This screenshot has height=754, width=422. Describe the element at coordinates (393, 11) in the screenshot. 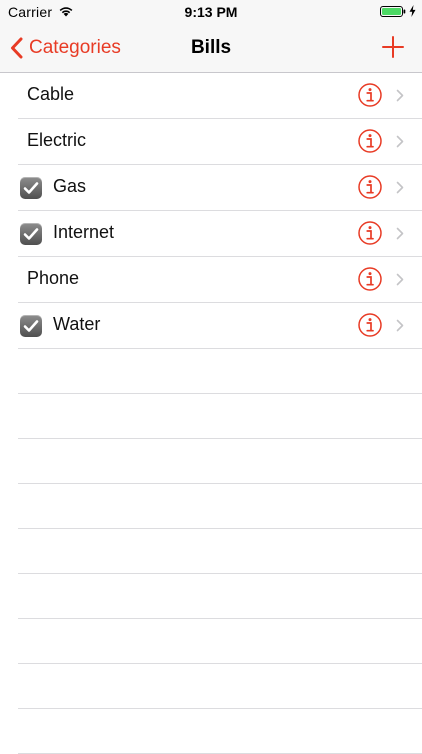

I see `battery-icon` at that location.